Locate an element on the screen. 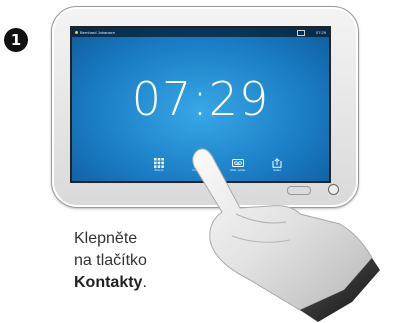 The image size is (394, 323). caption-bold: Kontakty is located at coordinates (108, 282).